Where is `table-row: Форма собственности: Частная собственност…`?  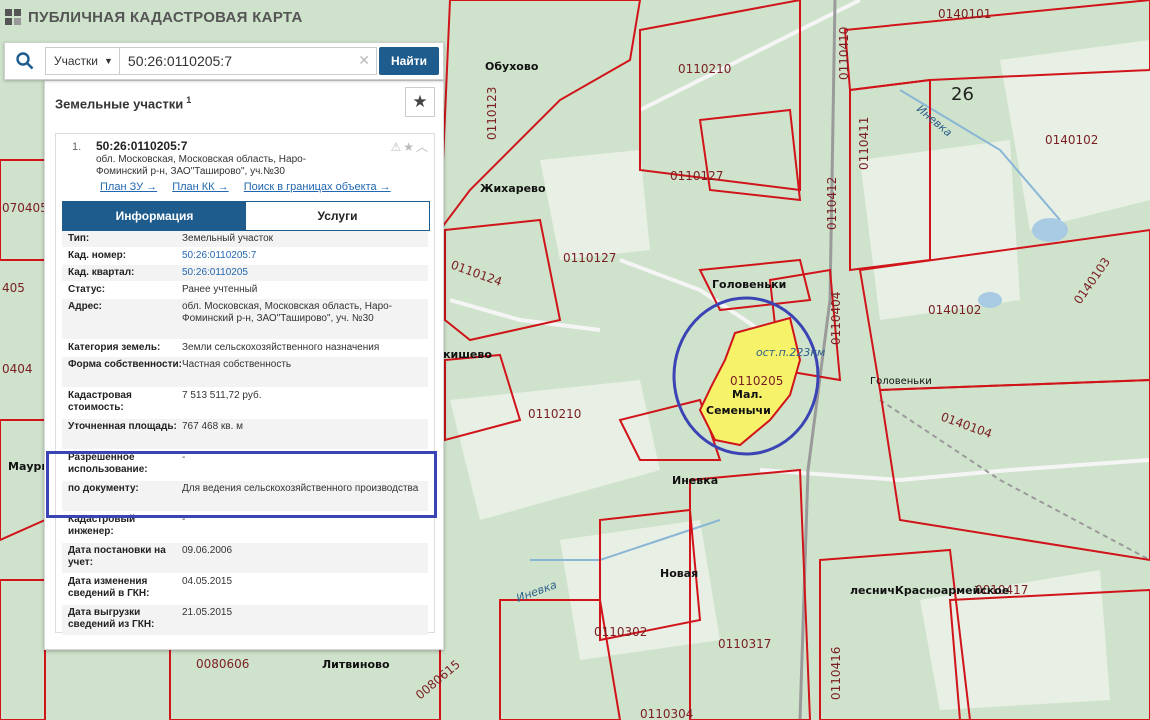
table-row: Форма собственности: Частная собственност… is located at coordinates (245, 372).